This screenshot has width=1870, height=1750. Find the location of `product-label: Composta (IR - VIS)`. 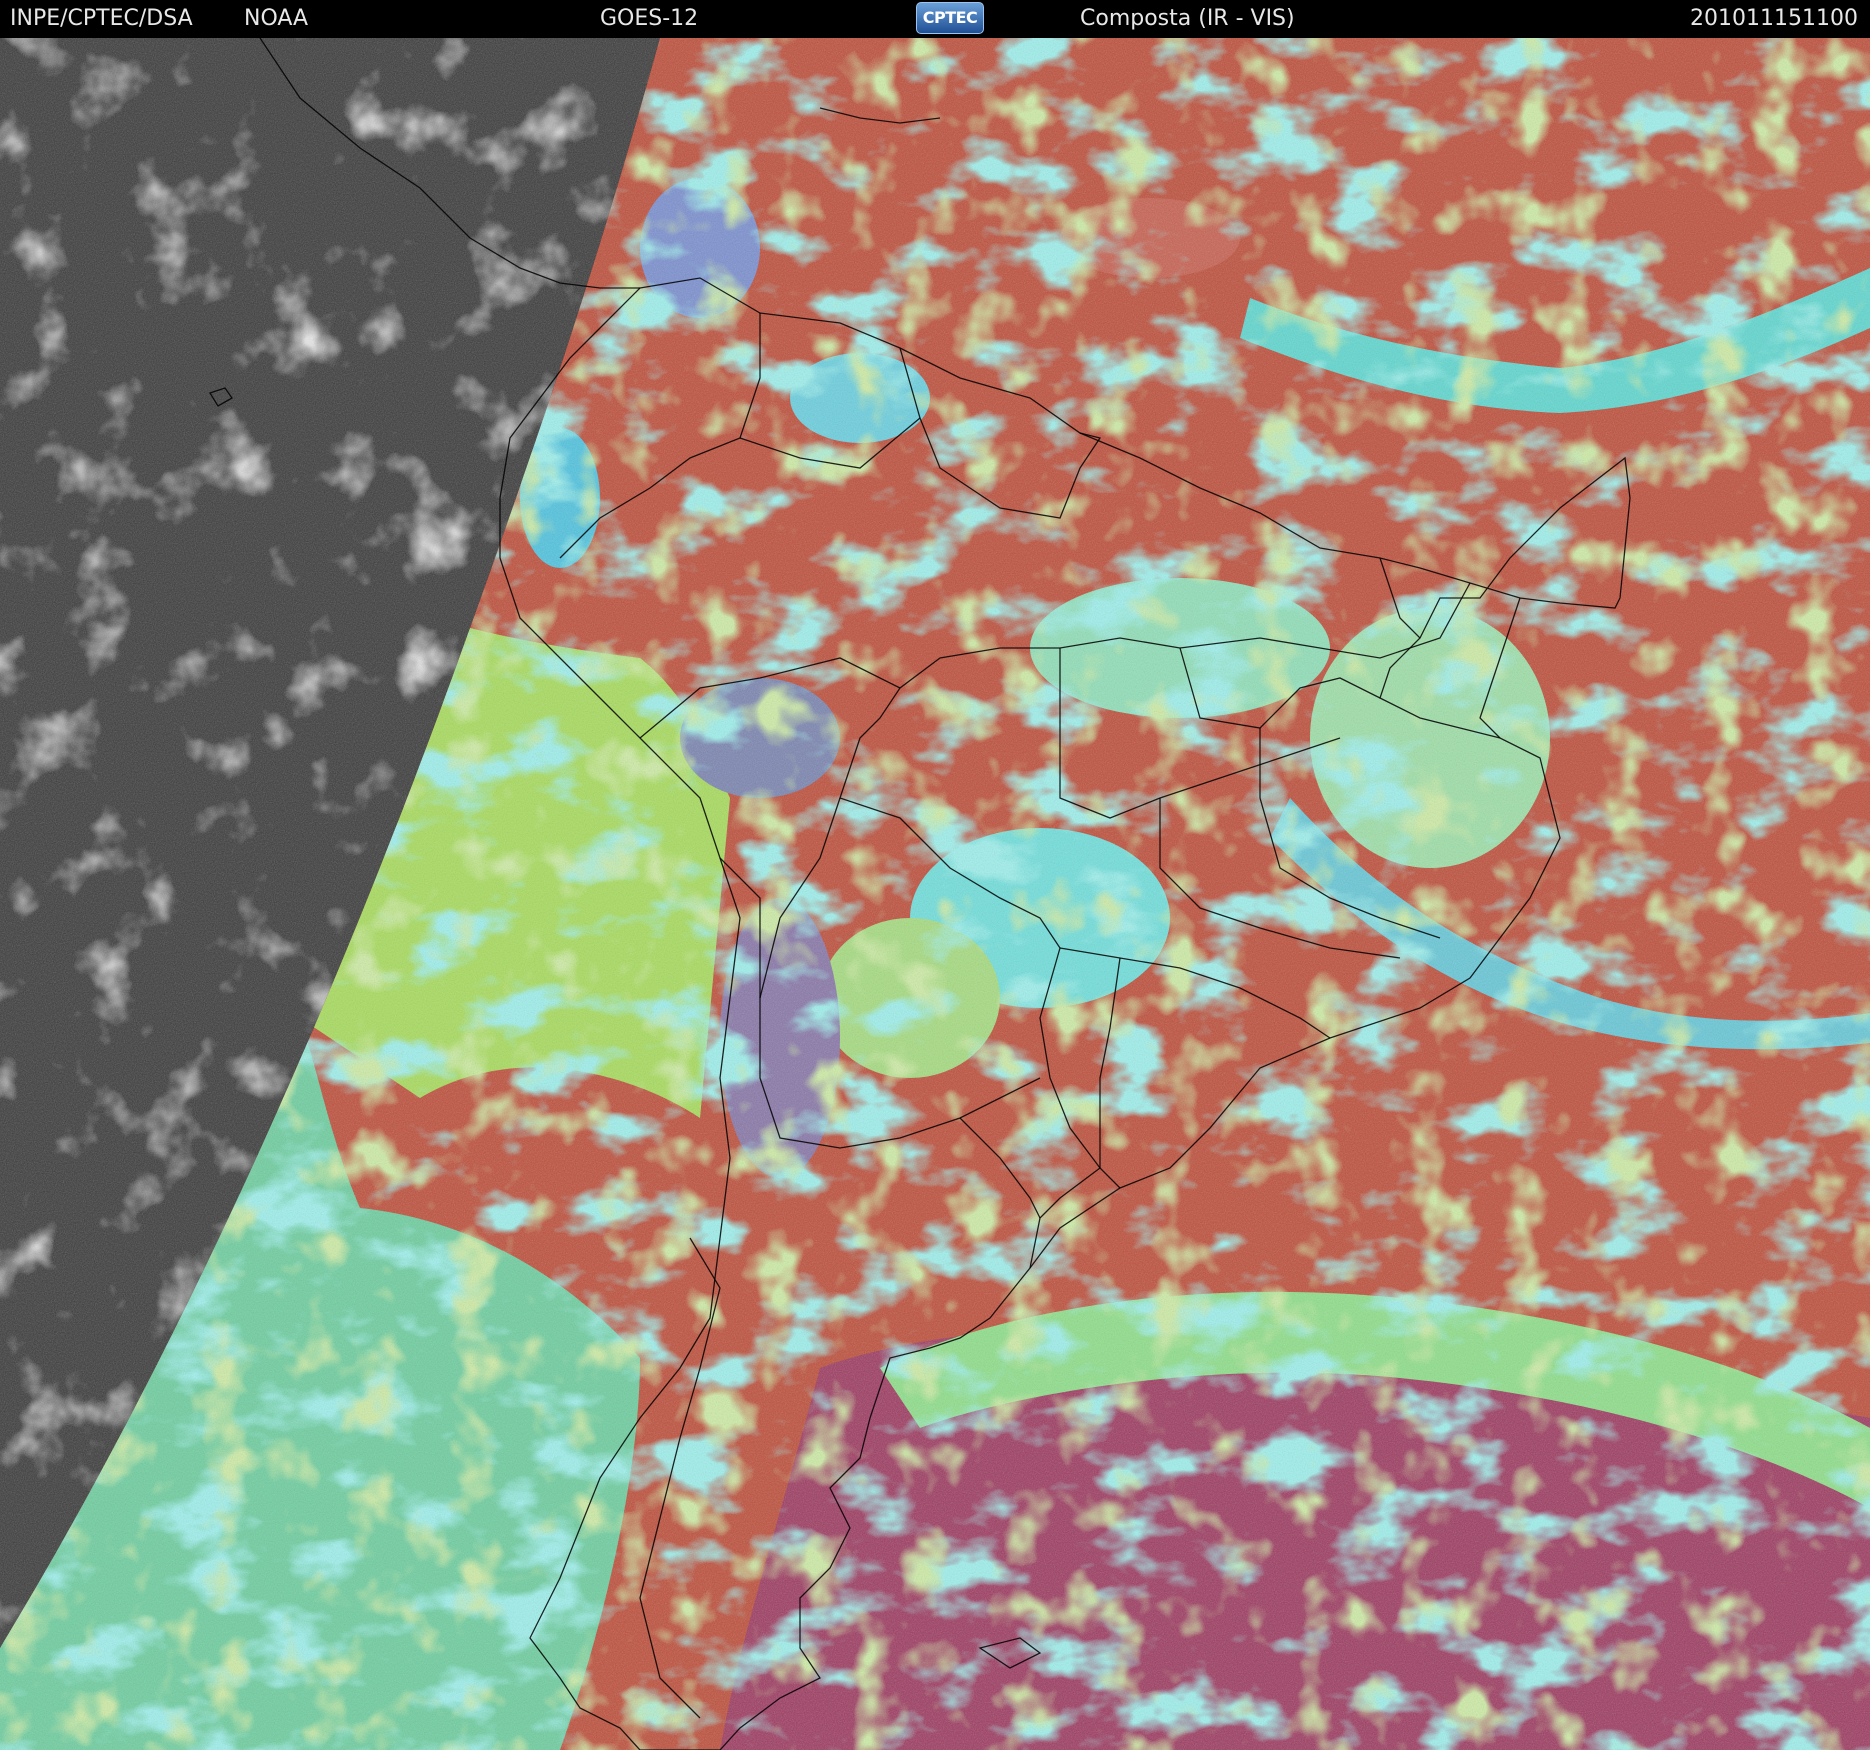

product-label: Composta (IR - VIS) is located at coordinates (1187, 18).